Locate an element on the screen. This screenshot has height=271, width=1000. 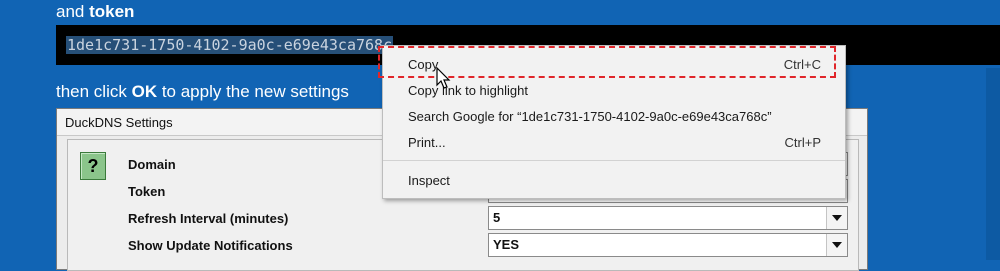
refresh-interval-select: 5 is located at coordinates (668, 218).